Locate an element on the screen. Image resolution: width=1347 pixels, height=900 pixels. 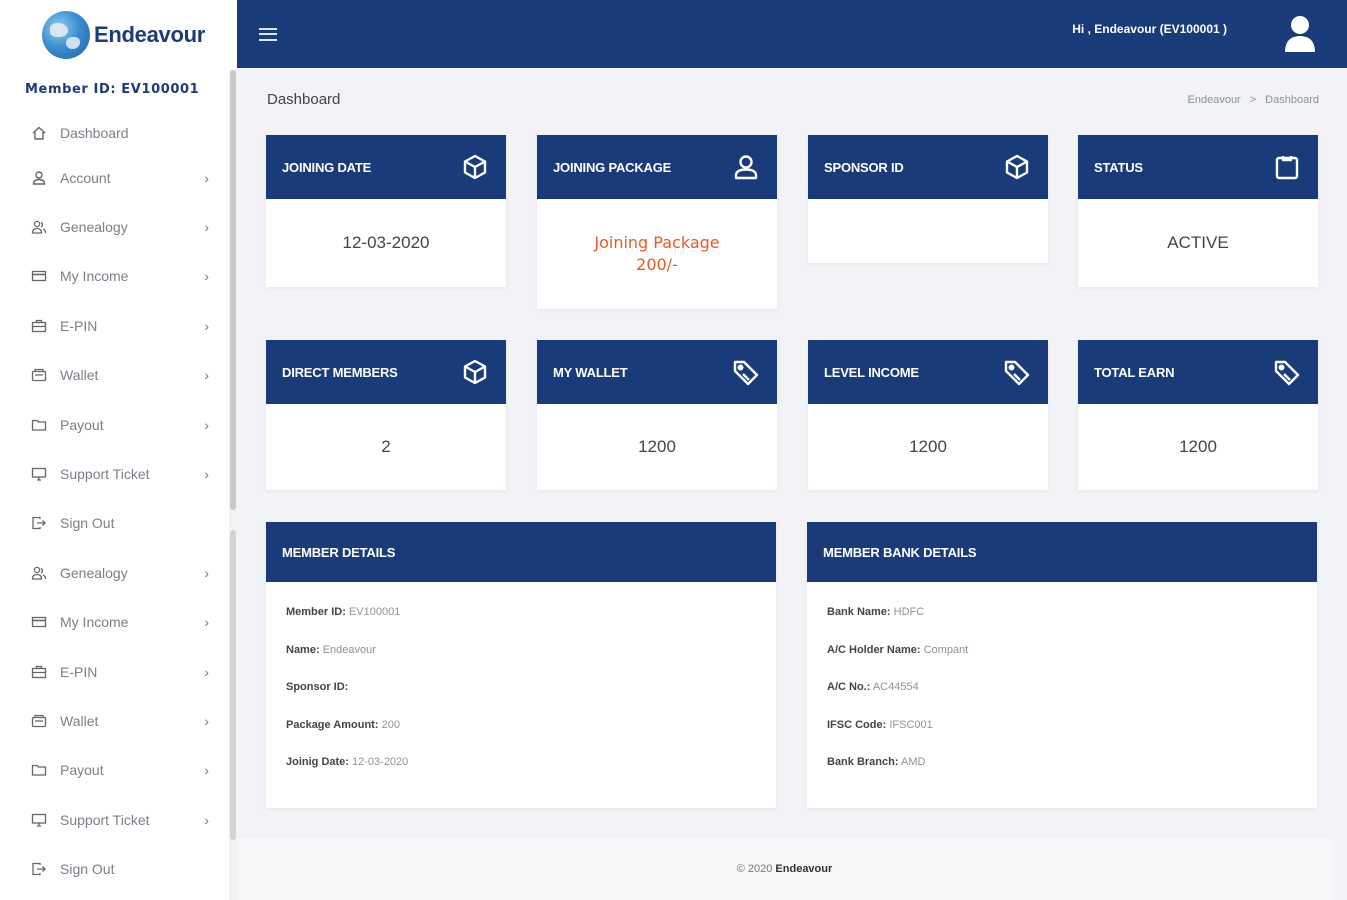
sidebar-item-label: Genealogy is located at coordinates (94, 227).